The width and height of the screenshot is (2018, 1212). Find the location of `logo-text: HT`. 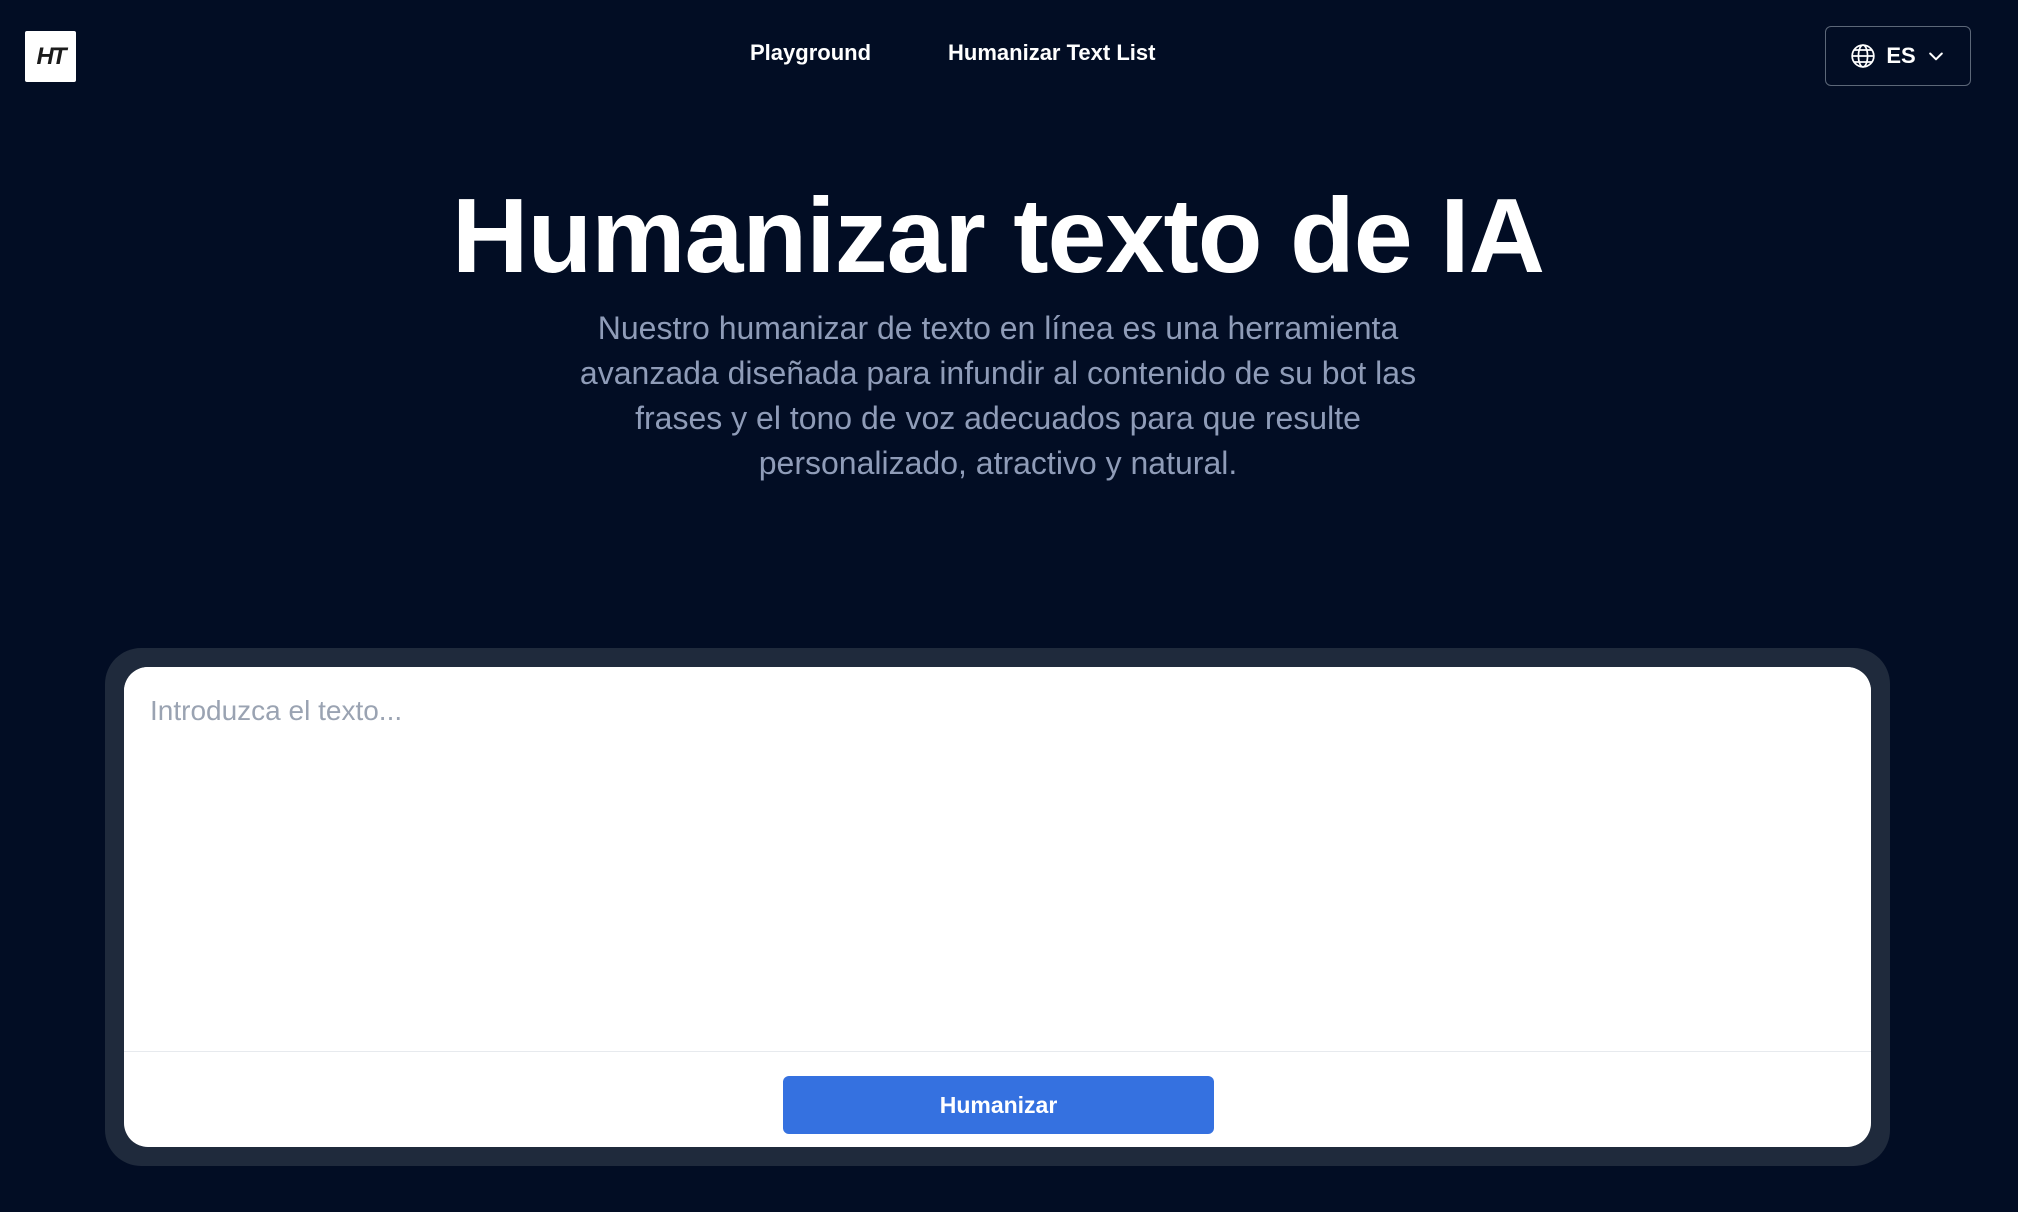

logo-text: HT is located at coordinates (51, 56).